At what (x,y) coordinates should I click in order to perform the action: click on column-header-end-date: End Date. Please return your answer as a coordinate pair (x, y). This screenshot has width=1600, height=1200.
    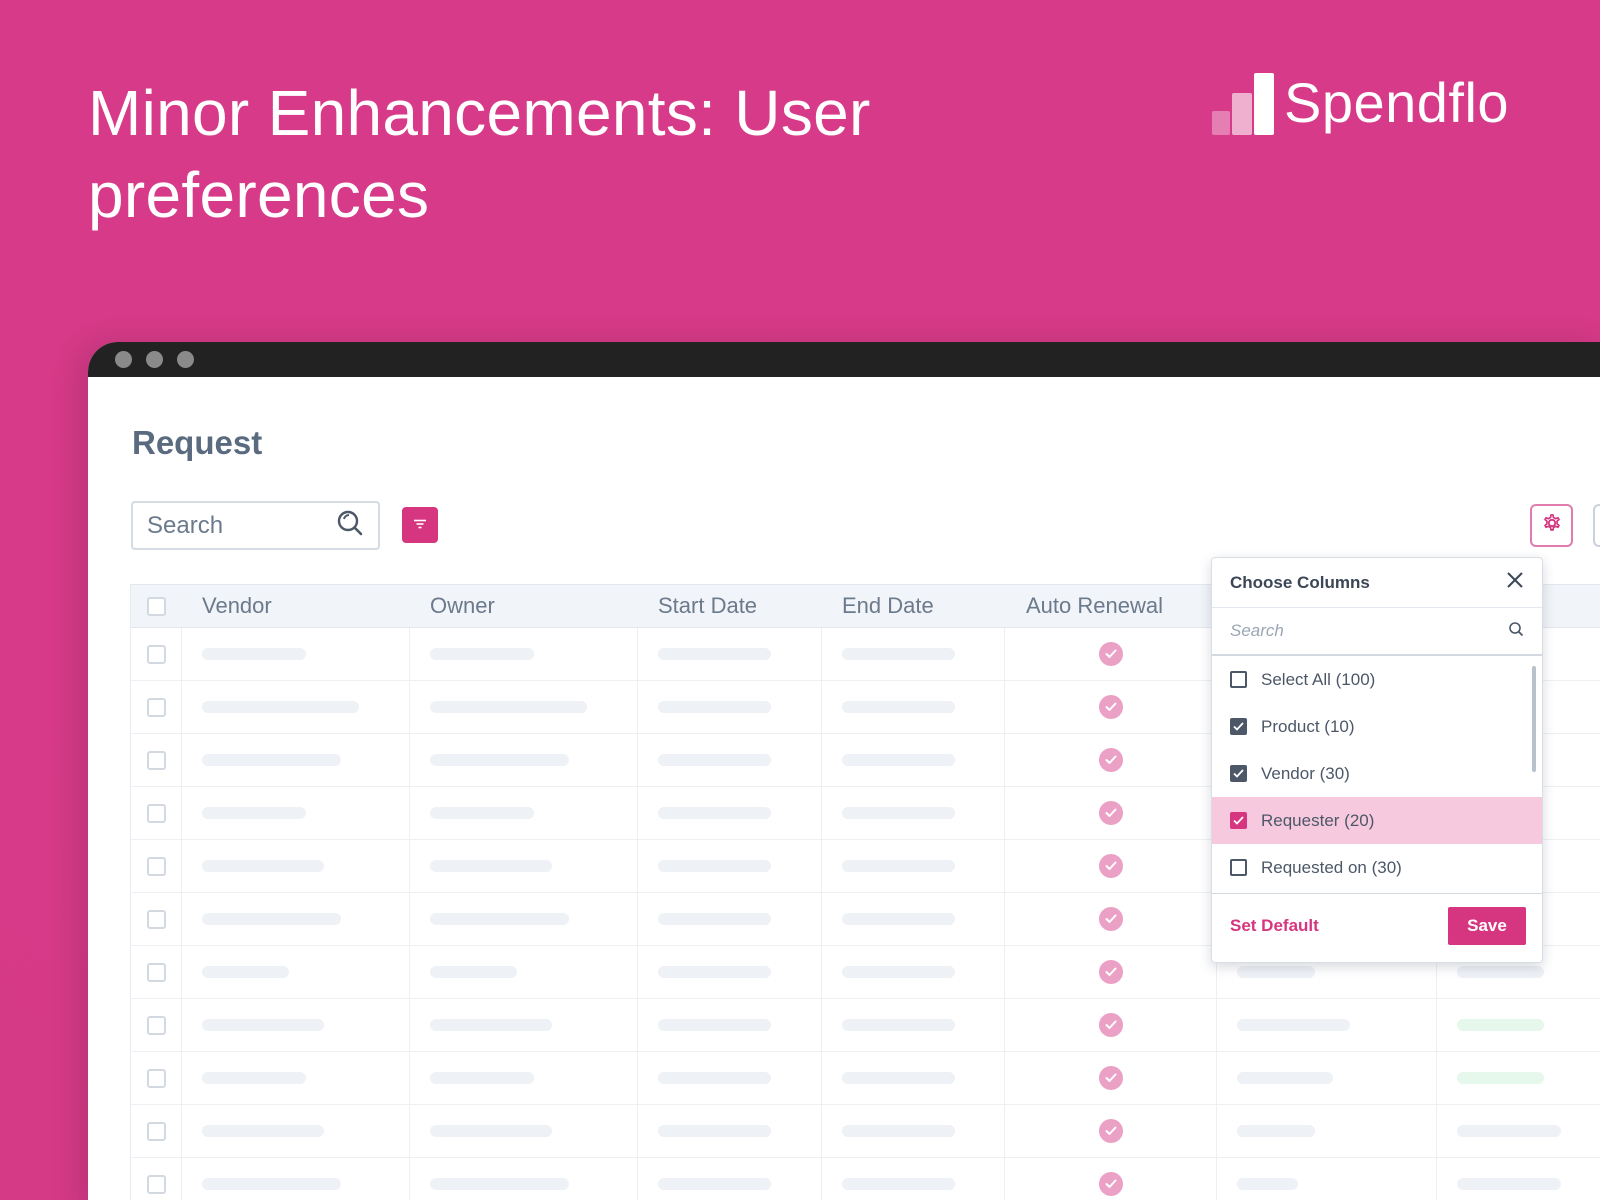
    Looking at the image, I should click on (914, 606).